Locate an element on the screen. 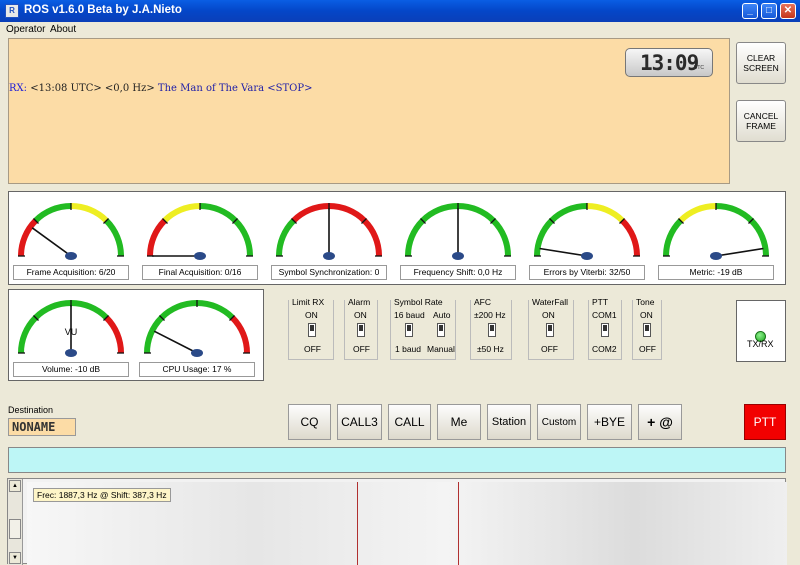 The height and width of the screenshot is (565, 800). clear-screen-button: CLEAR SCREEN is located at coordinates (761, 63).